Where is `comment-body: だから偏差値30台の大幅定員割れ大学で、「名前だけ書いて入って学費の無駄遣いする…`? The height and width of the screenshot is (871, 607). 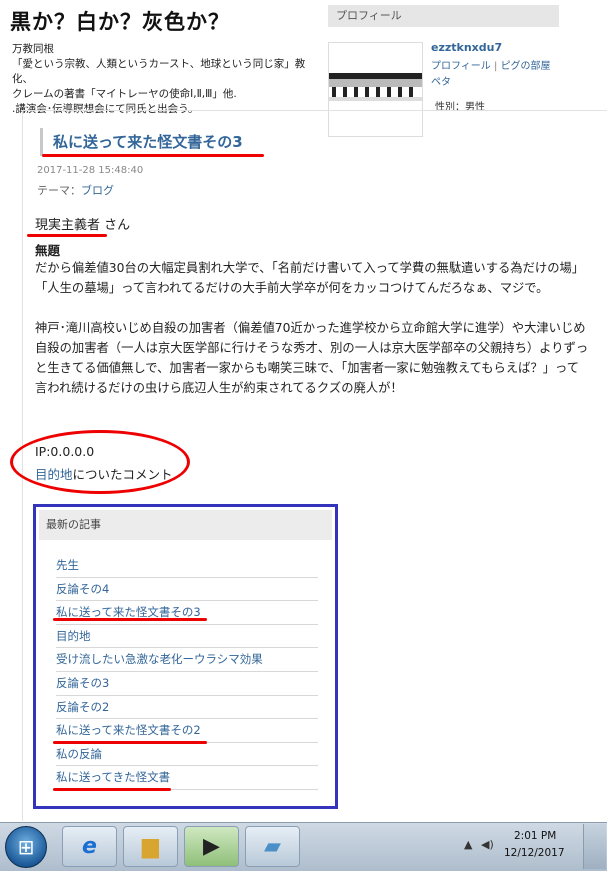
comment-body: だから偏差値30台の大幅定員割れ大学で、「名前だけ書いて入って学費の無駄遣いする… is located at coordinates (312, 328).